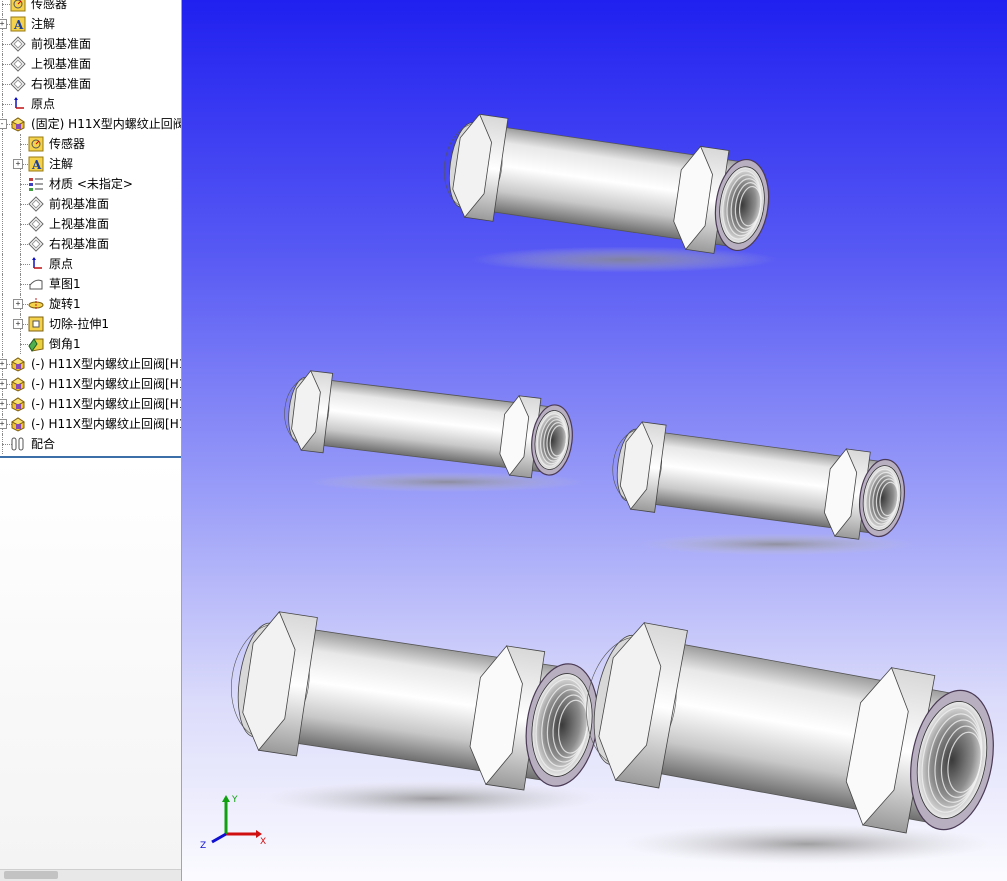 The width and height of the screenshot is (1007, 881). I want to click on collapse-icon: -, so click(3, 124).